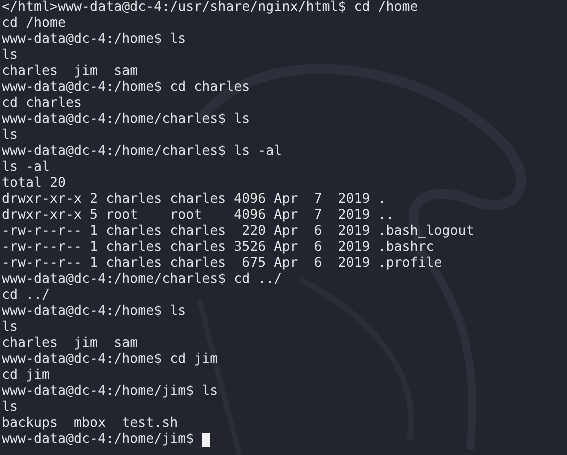  Describe the element at coordinates (90, 424) in the screenshot. I see `terminal-line: backups mbox test.sh` at that location.